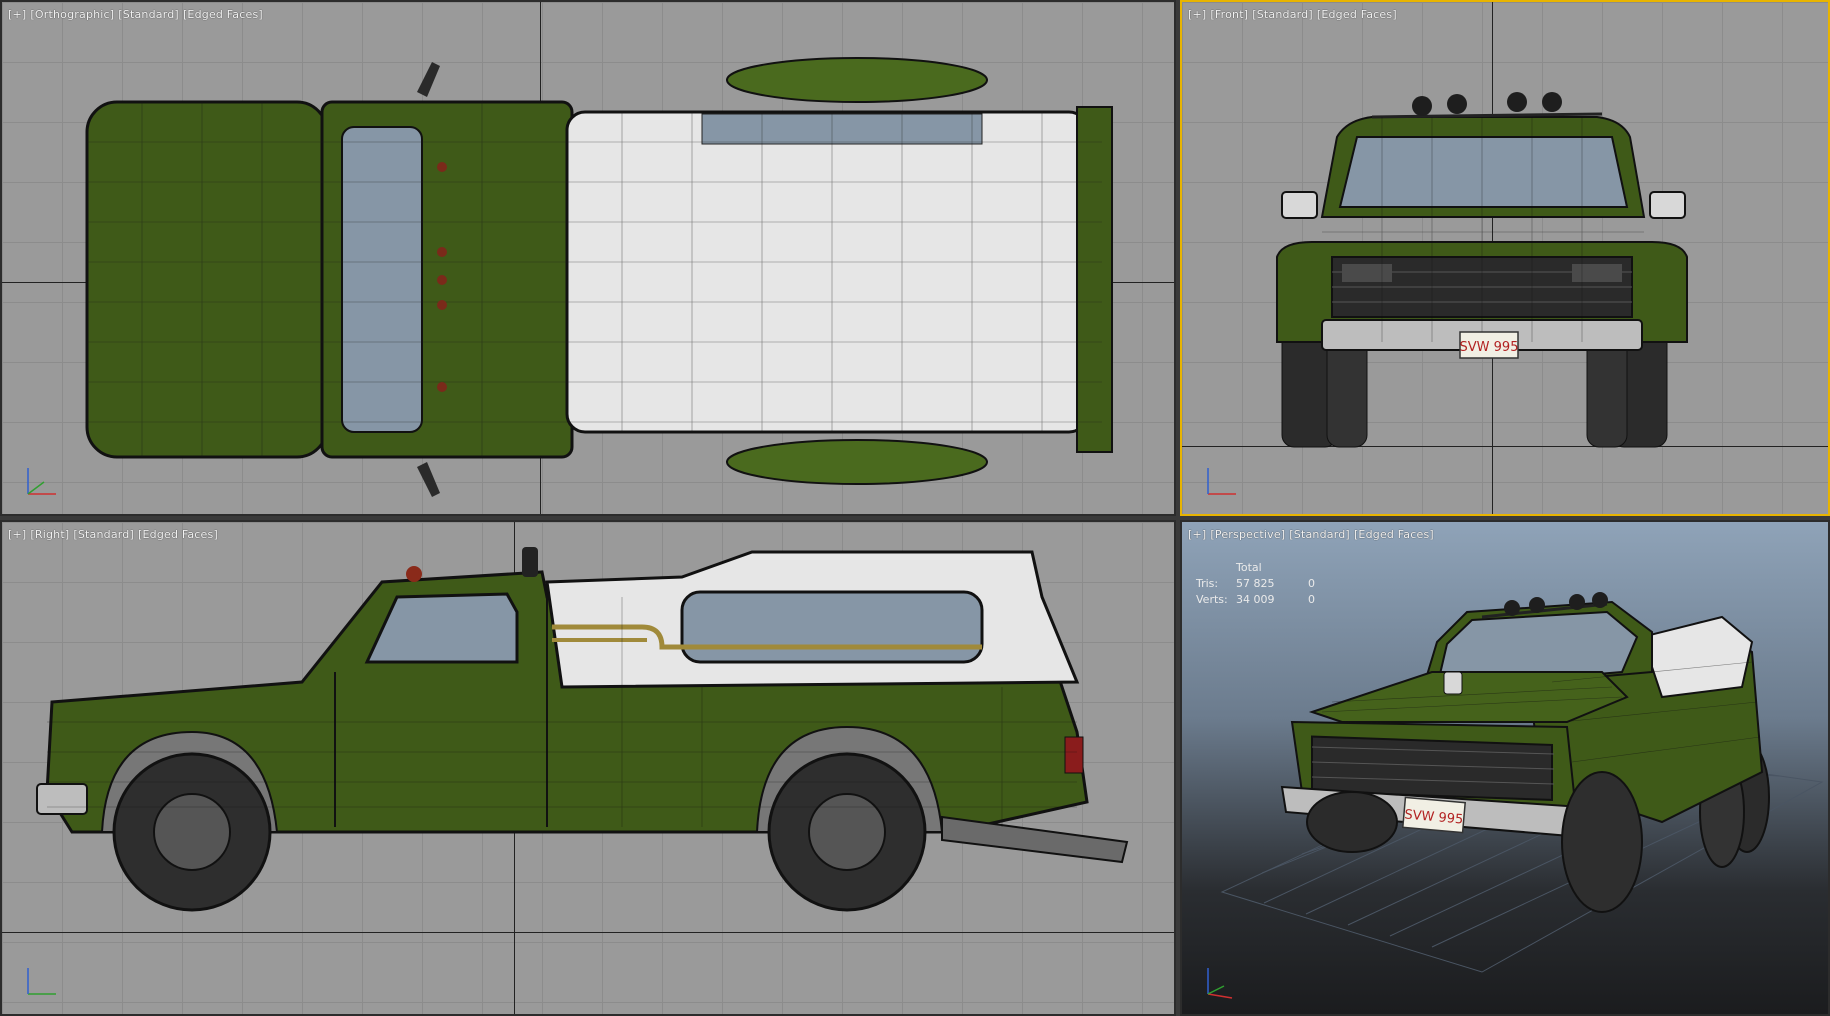  Describe the element at coordinates (1207, 583) in the screenshot. I see `tris-label: Tris:` at that location.